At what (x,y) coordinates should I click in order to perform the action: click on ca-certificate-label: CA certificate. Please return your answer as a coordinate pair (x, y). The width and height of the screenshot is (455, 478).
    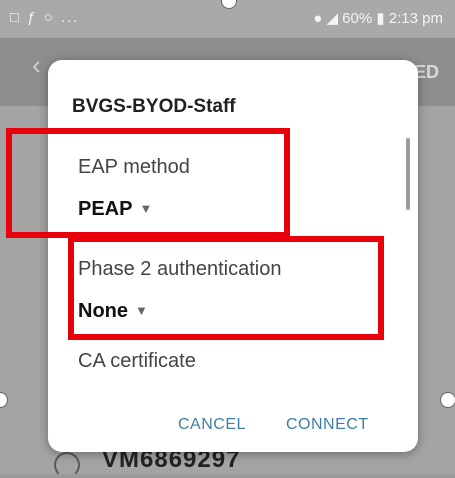
    Looking at the image, I should click on (137, 361).